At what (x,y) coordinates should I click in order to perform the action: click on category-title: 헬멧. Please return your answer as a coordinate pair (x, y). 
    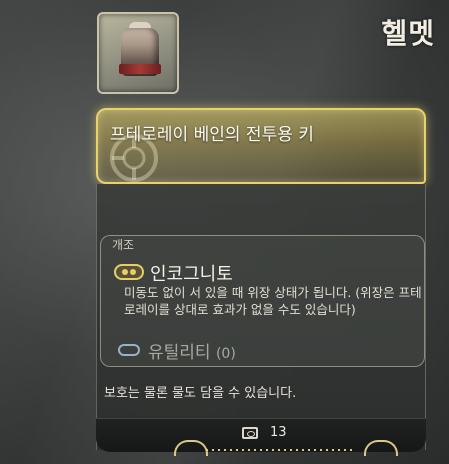
    Looking at the image, I should click on (408, 33).